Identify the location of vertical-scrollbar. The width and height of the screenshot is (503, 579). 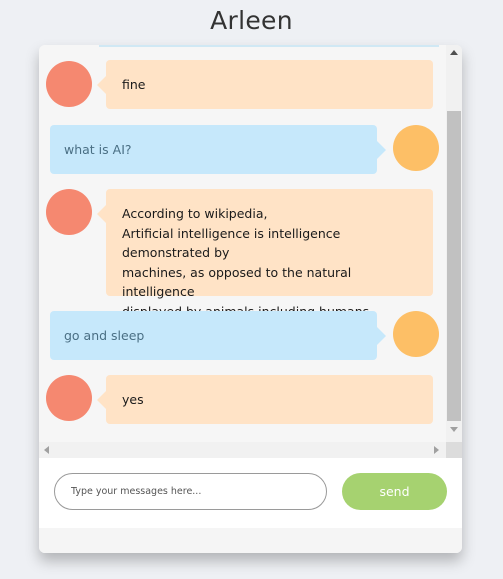
(454, 243).